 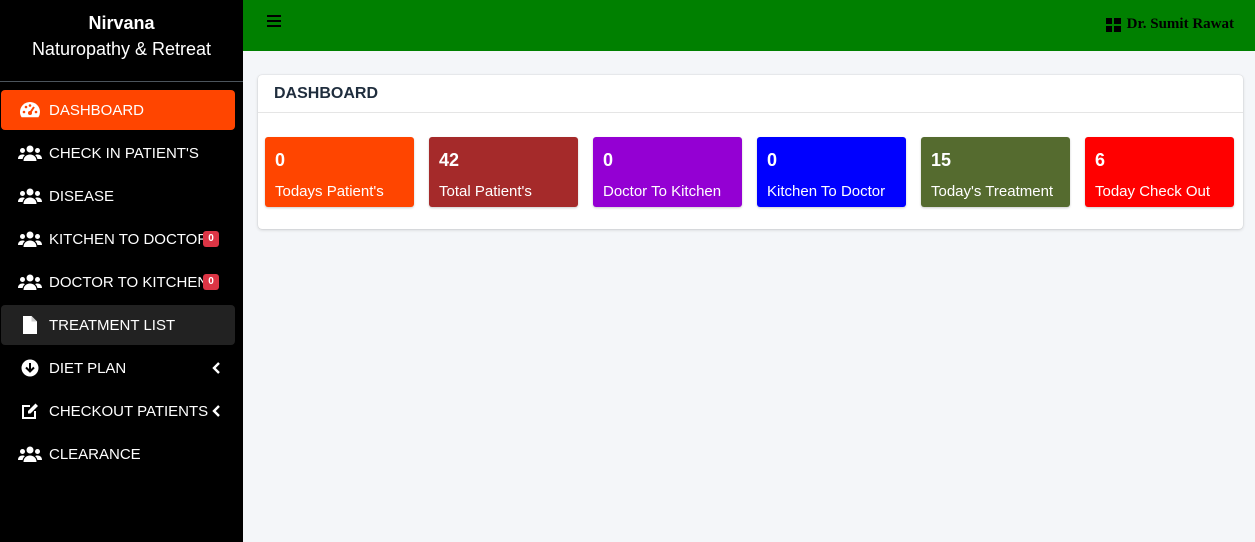 What do you see at coordinates (121, 23) in the screenshot?
I see `brand-title: Nirvana` at bounding box center [121, 23].